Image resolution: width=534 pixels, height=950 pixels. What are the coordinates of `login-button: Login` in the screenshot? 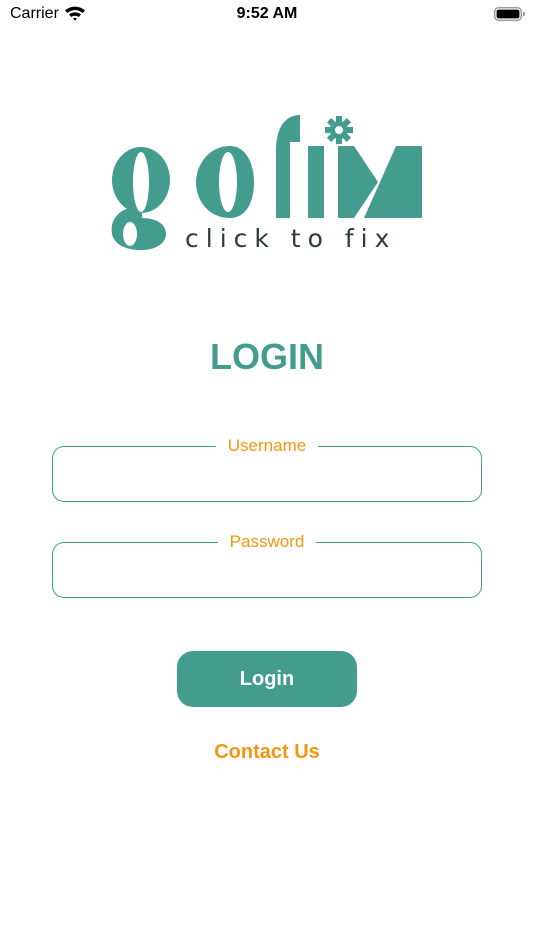 It's located at (267, 679).